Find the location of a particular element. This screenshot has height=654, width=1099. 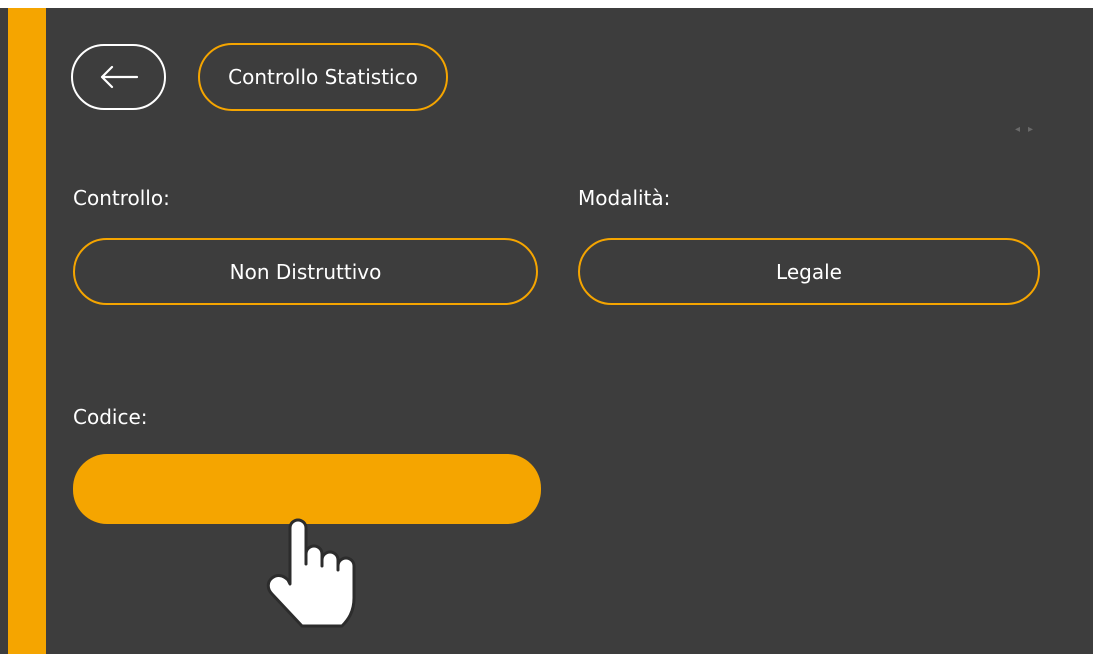

modalita-label: Modalità: is located at coordinates (624, 198).